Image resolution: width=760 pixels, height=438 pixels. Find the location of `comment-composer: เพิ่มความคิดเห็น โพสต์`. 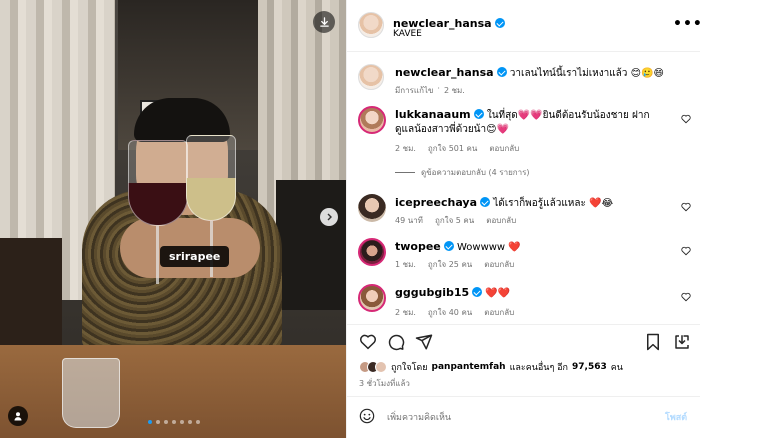

comment-composer: เพิ่มความคิดเห็น โพสต์ is located at coordinates (524, 417).